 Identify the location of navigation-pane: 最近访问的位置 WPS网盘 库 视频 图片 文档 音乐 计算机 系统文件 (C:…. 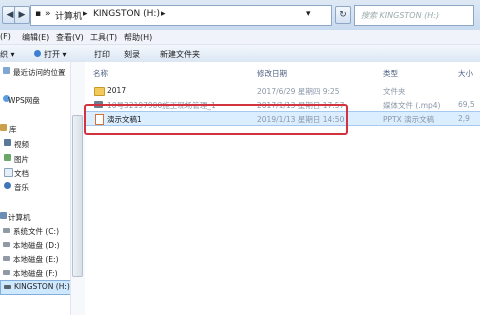
(38, 188).